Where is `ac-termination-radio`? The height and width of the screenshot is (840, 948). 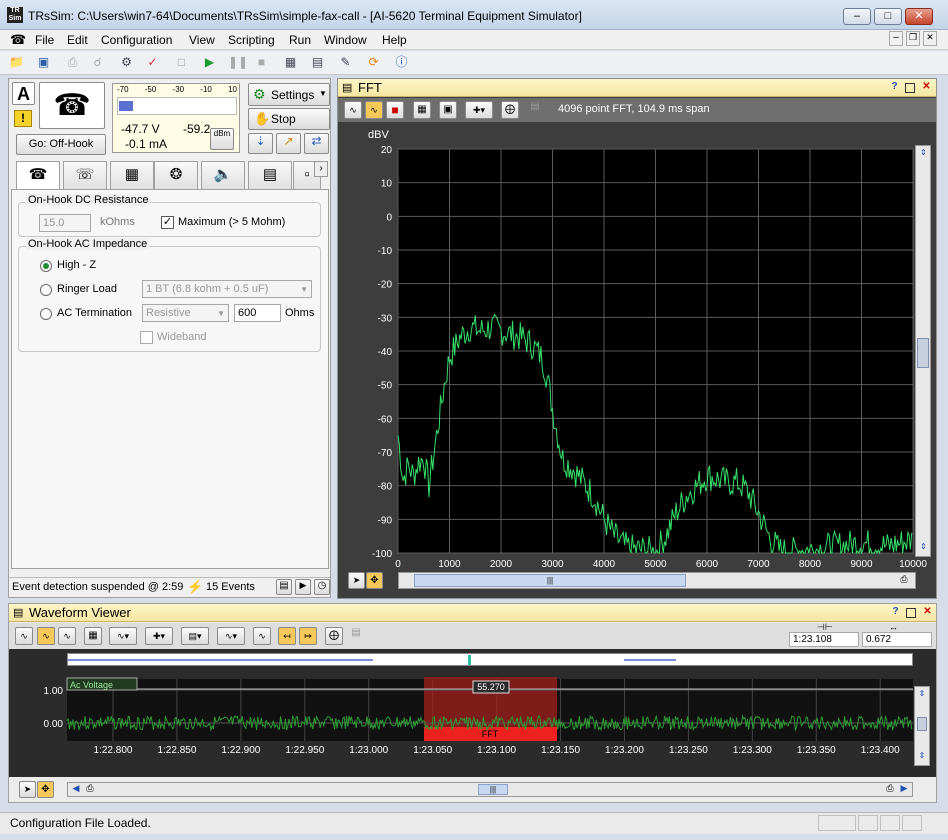 ac-termination-radio is located at coordinates (46, 314).